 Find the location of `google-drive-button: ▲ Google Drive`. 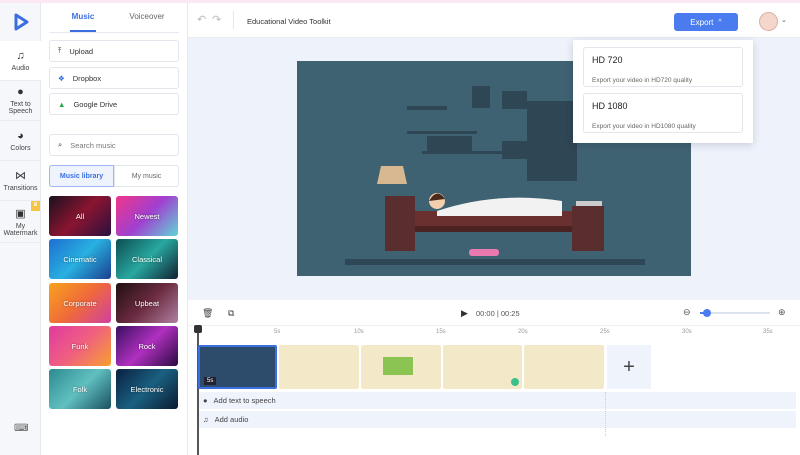

google-drive-button: ▲ Google Drive is located at coordinates (114, 104).